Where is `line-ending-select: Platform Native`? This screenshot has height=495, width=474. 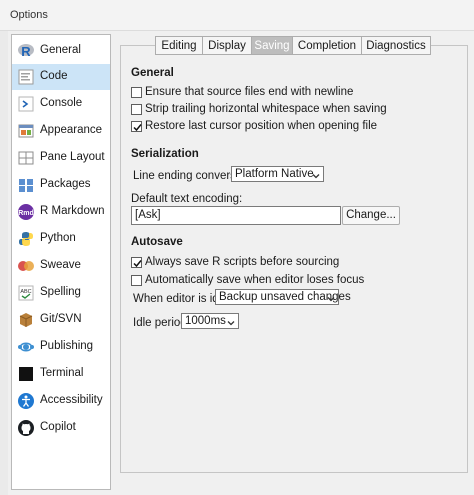
line-ending-select: Platform Native is located at coordinates (277, 174).